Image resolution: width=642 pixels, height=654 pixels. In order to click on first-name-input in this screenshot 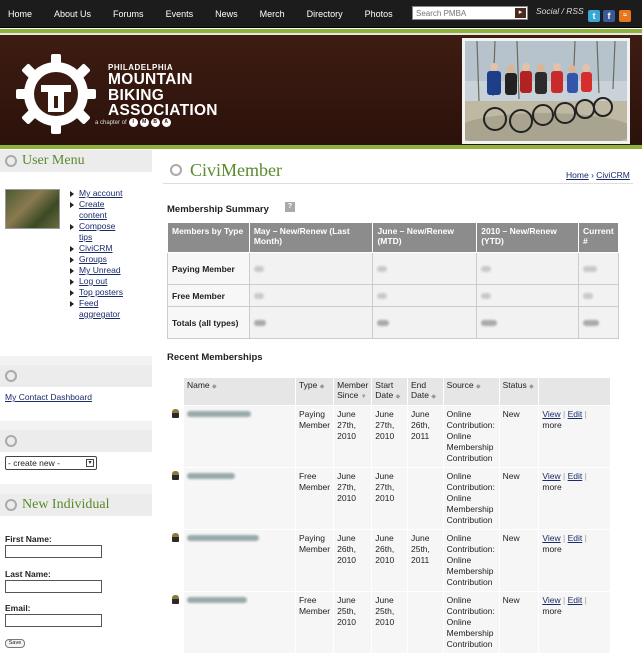, I will do `click(53, 551)`.